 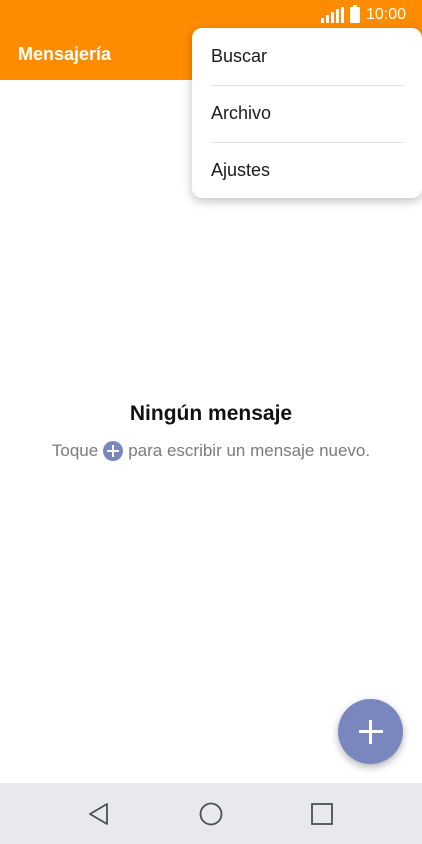 I want to click on menu-item-buscar: Buscar, so click(x=307, y=56).